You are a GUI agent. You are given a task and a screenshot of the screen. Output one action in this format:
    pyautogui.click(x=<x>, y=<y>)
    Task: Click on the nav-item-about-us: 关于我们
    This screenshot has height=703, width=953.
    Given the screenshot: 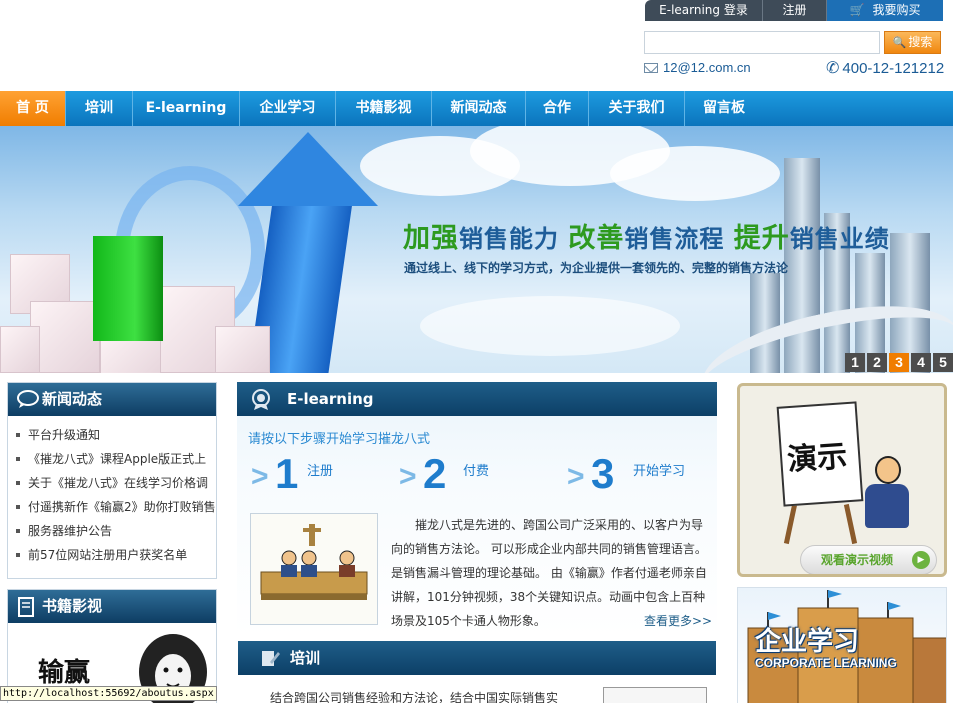 What is the action you would take?
    pyautogui.click(x=637, y=108)
    